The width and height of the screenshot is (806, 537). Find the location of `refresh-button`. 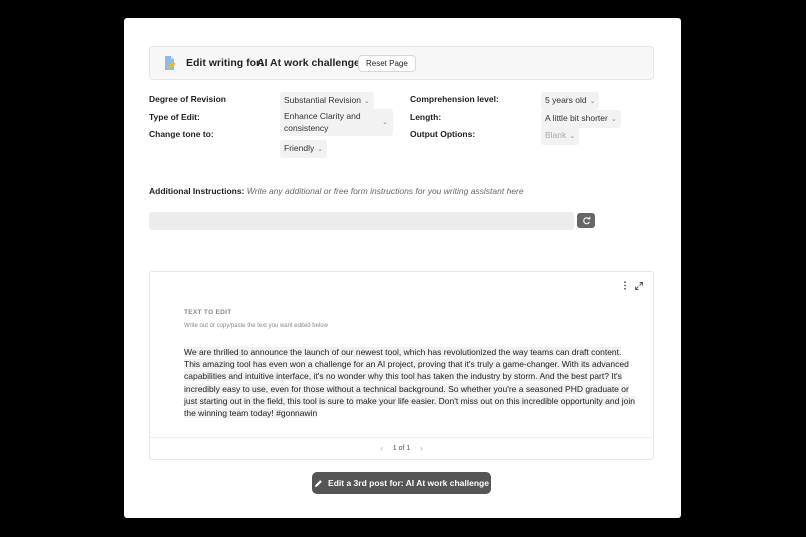

refresh-button is located at coordinates (586, 220).